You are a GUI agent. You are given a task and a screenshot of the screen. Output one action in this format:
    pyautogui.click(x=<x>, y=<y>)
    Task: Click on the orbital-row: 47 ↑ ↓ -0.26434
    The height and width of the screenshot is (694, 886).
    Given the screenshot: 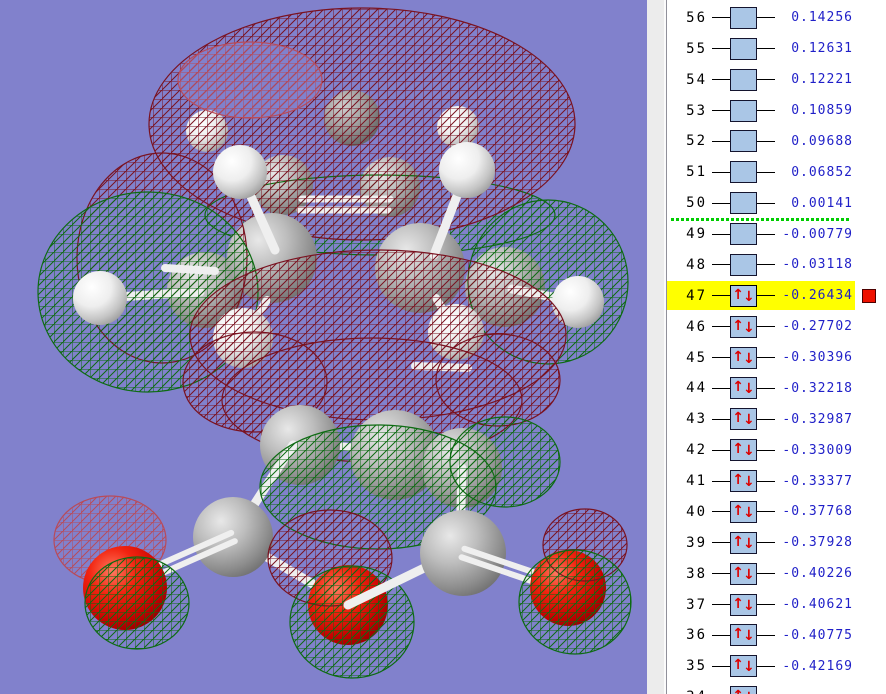 What is the action you would take?
    pyautogui.click(x=776, y=295)
    